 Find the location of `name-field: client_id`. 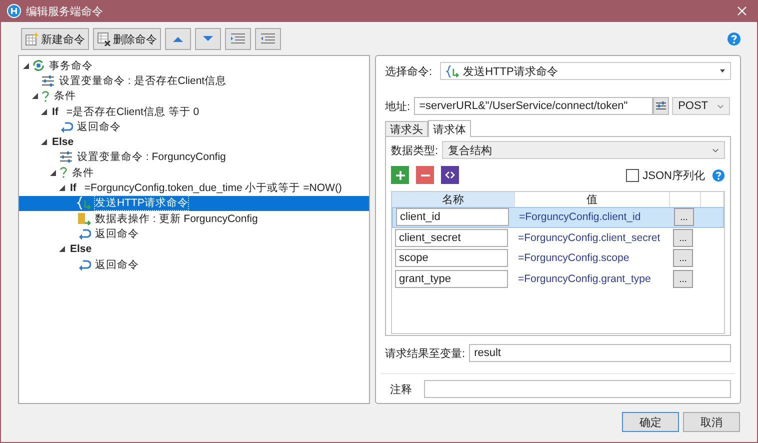

name-field: client_id is located at coordinates (452, 217).